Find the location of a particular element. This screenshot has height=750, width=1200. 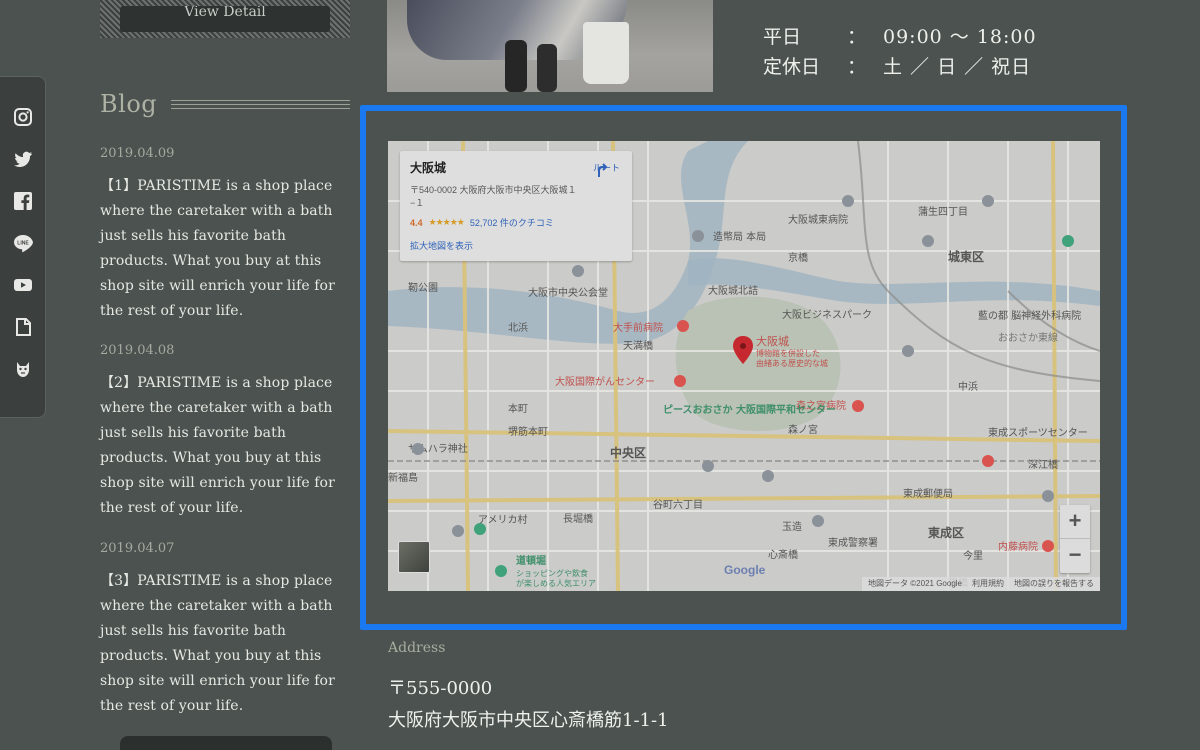

map-ward-label: 東成区 is located at coordinates (946, 532).